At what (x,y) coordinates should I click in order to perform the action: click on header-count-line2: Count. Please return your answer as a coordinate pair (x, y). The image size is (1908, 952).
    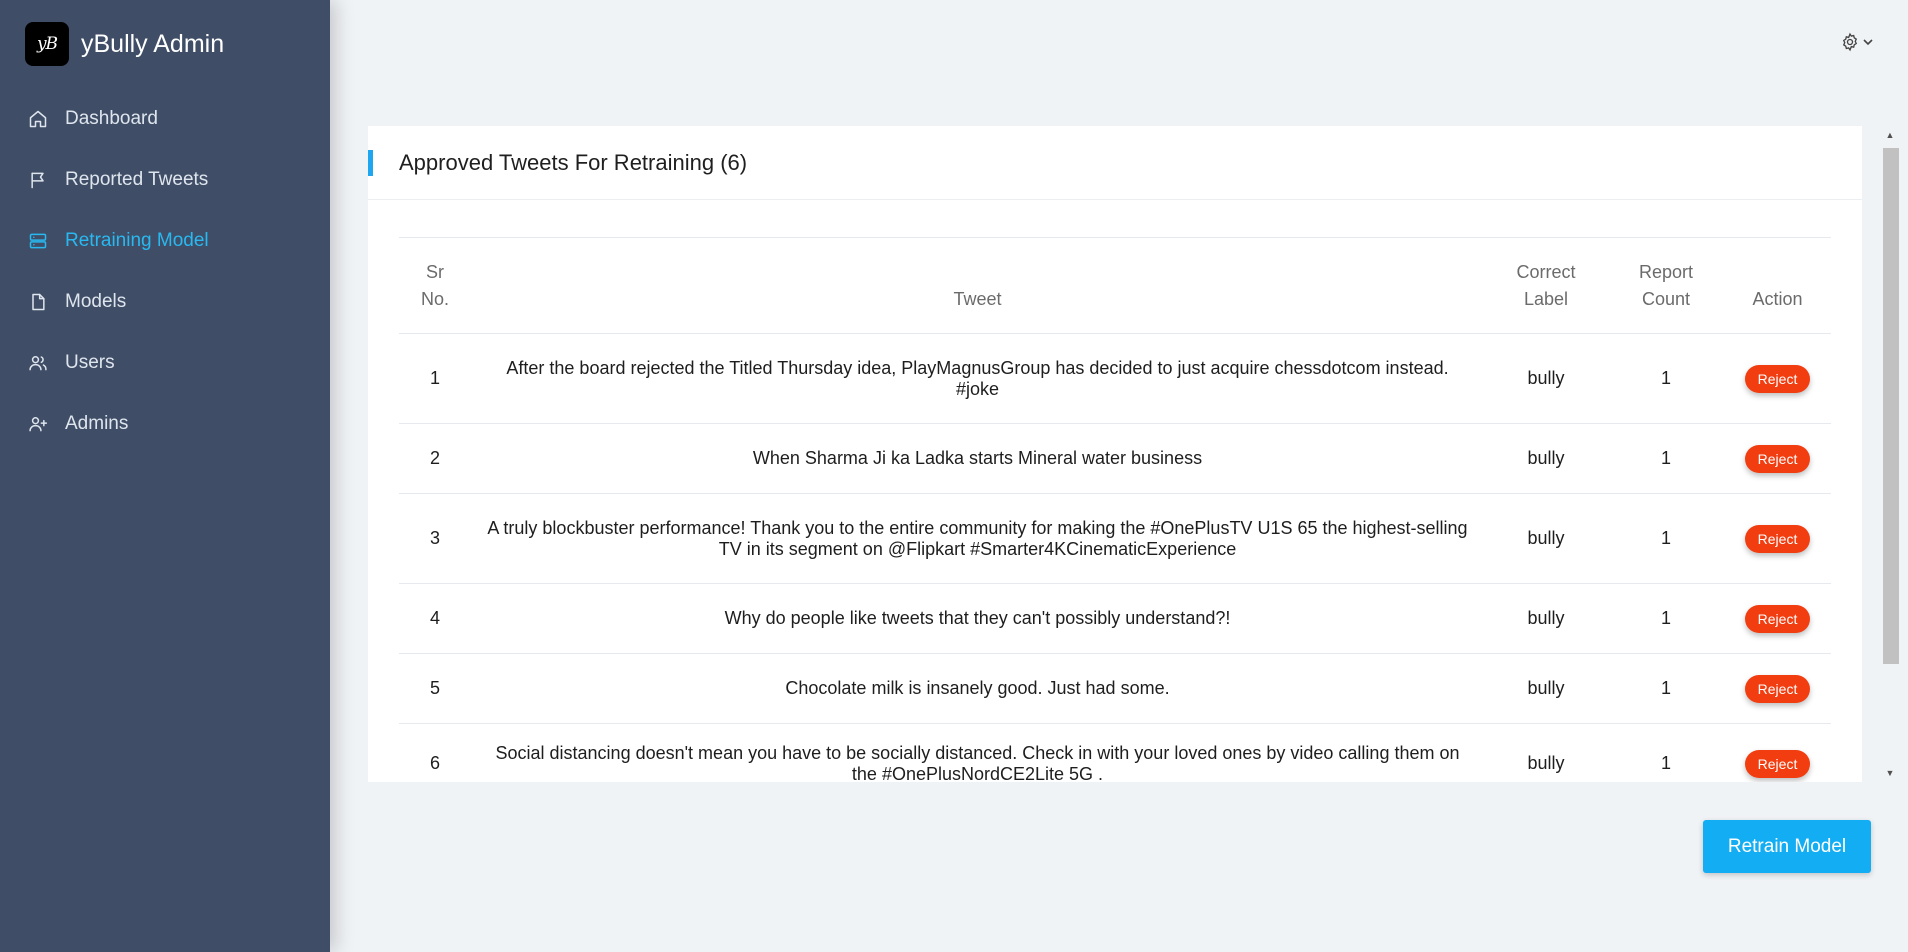
    Looking at the image, I should click on (1666, 298).